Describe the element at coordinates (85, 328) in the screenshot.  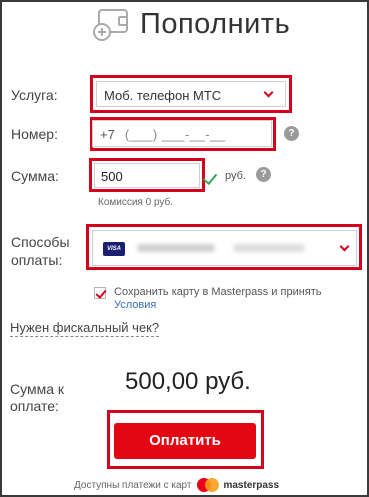
I see `fiscal-receipt-link: Нужен фискальный чек?` at that location.